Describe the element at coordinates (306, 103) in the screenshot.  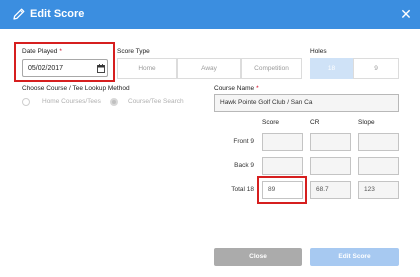
I see `course-name-input: Hawk Pointe Golf Club / San Ca` at that location.